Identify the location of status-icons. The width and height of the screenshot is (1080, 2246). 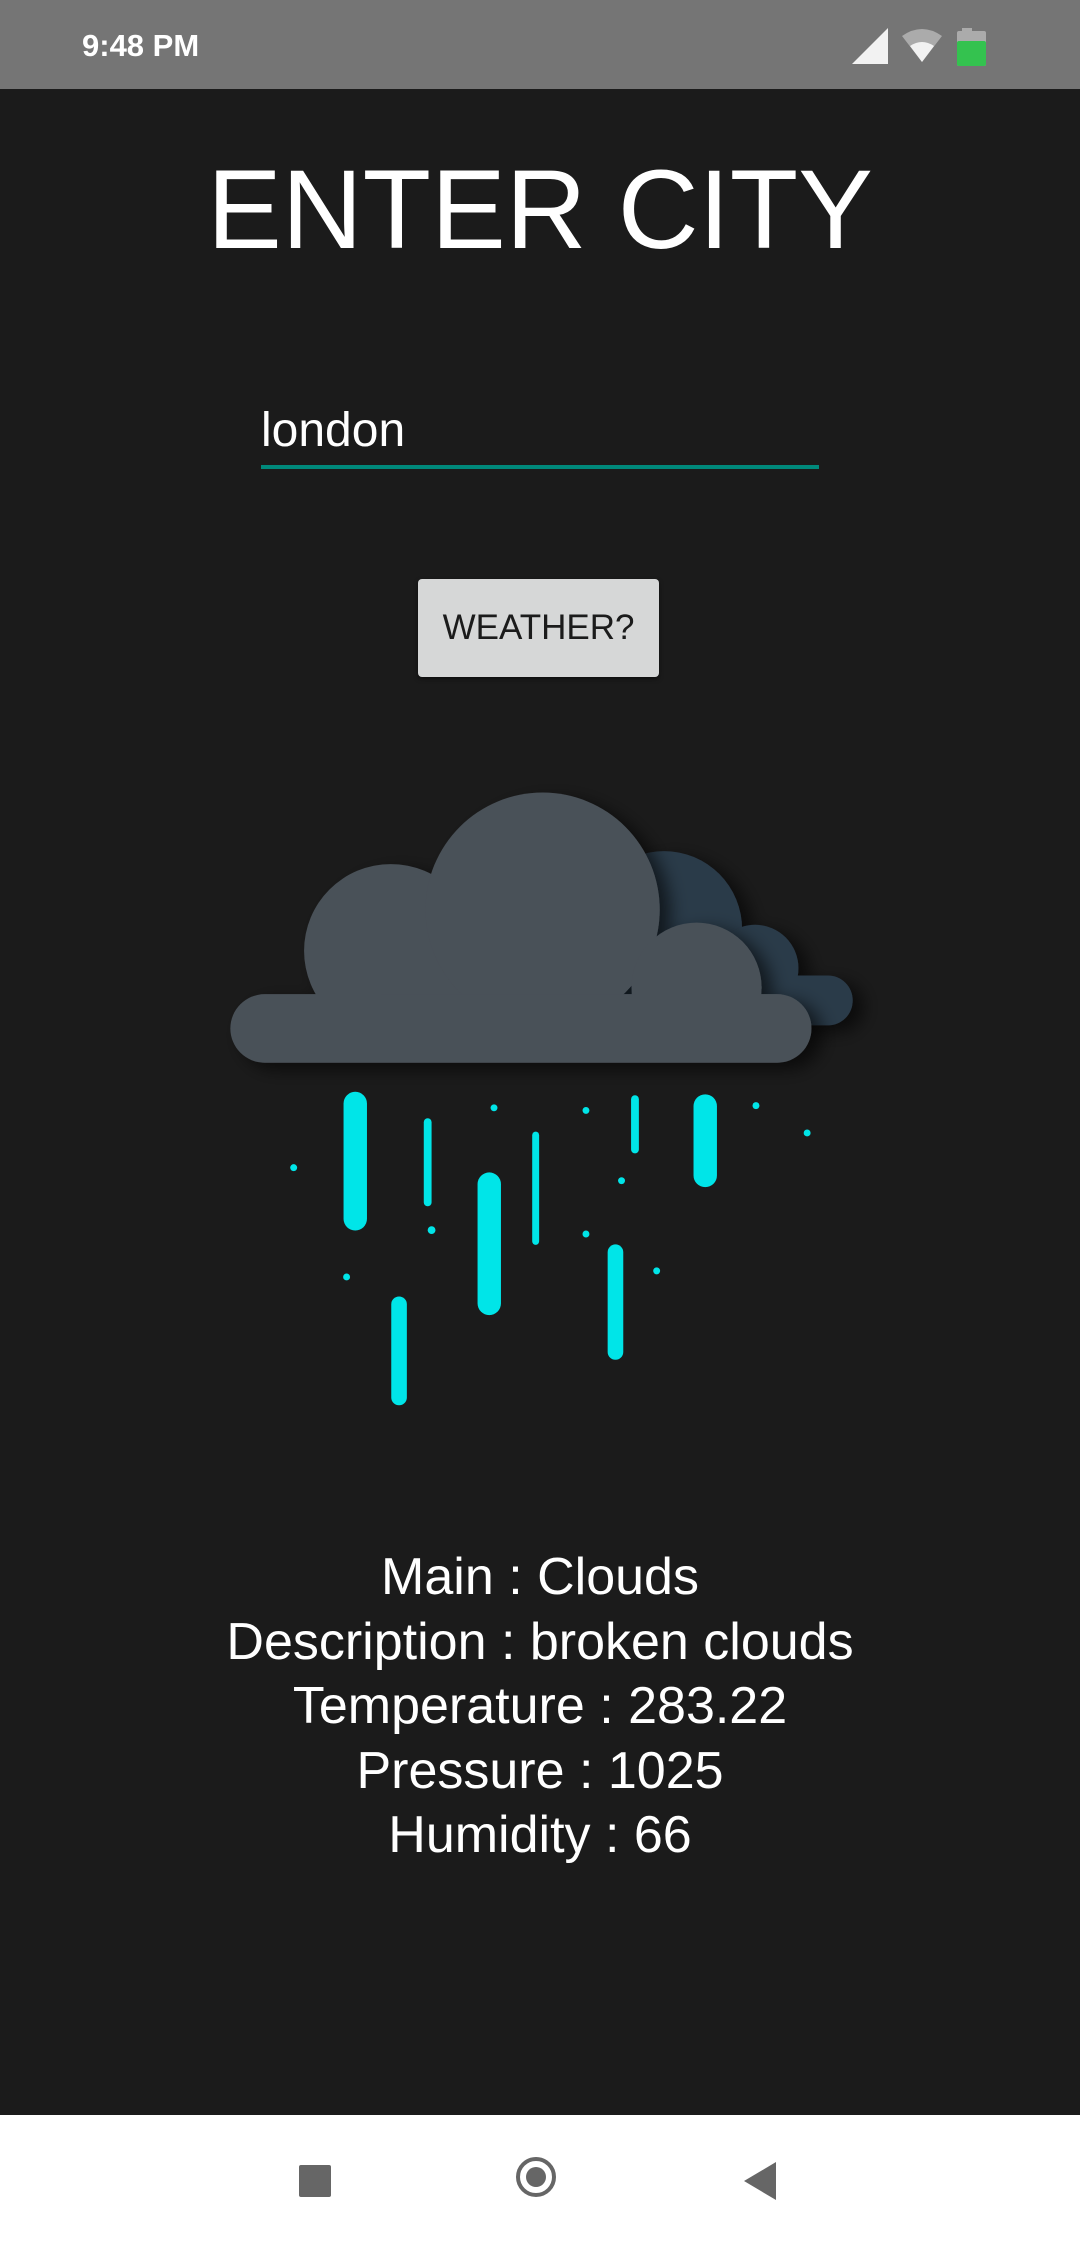
(919, 47).